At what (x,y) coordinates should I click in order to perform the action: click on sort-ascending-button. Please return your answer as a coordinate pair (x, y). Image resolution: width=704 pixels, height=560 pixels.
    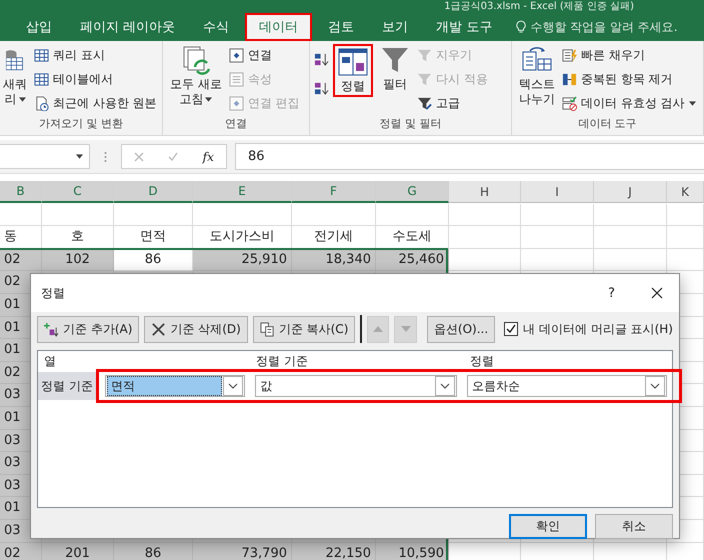
    Looking at the image, I should click on (321, 59).